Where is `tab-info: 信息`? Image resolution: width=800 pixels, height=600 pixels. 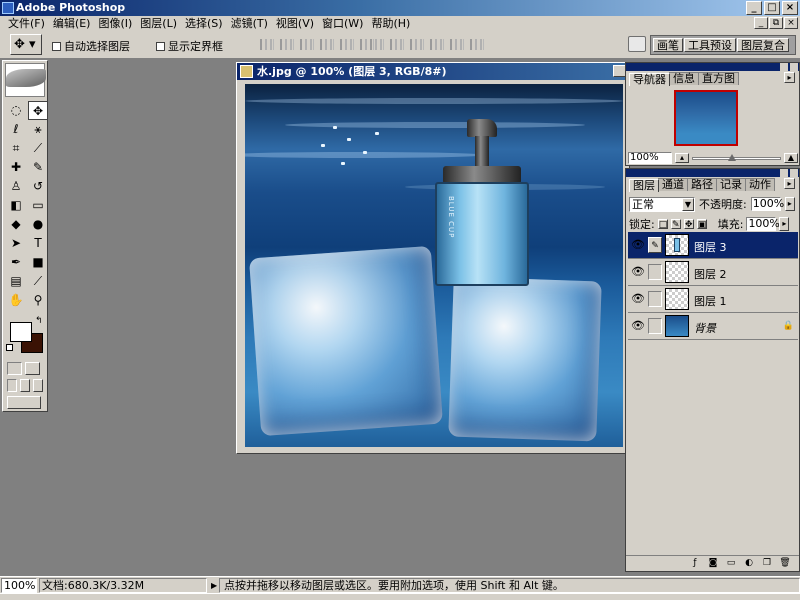
tab-info: 信息 is located at coordinates (684, 78).